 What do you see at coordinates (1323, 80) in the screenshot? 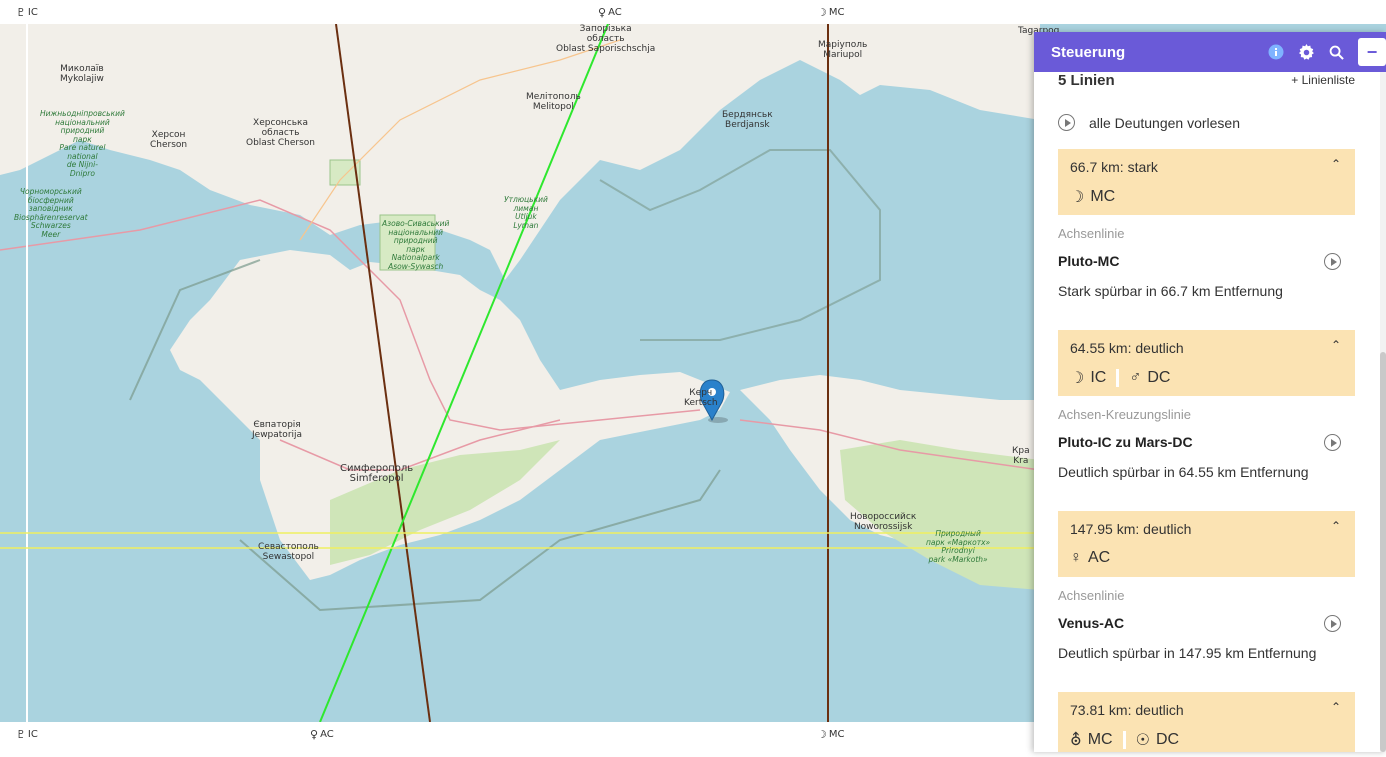
I see `line-list-button: + Linienliste` at bounding box center [1323, 80].